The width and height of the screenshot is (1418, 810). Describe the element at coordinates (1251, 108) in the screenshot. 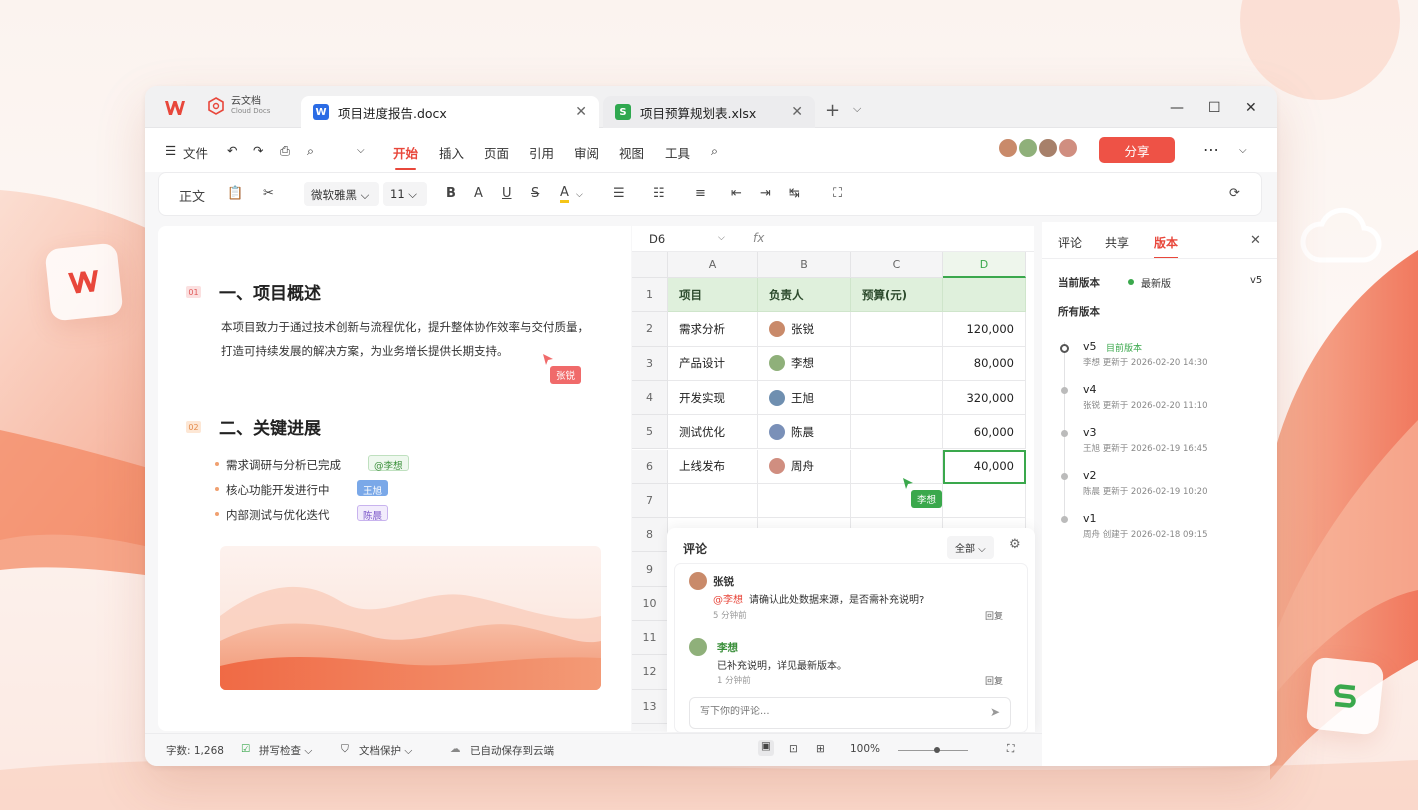

I see `close-window-icon: ✕` at that location.